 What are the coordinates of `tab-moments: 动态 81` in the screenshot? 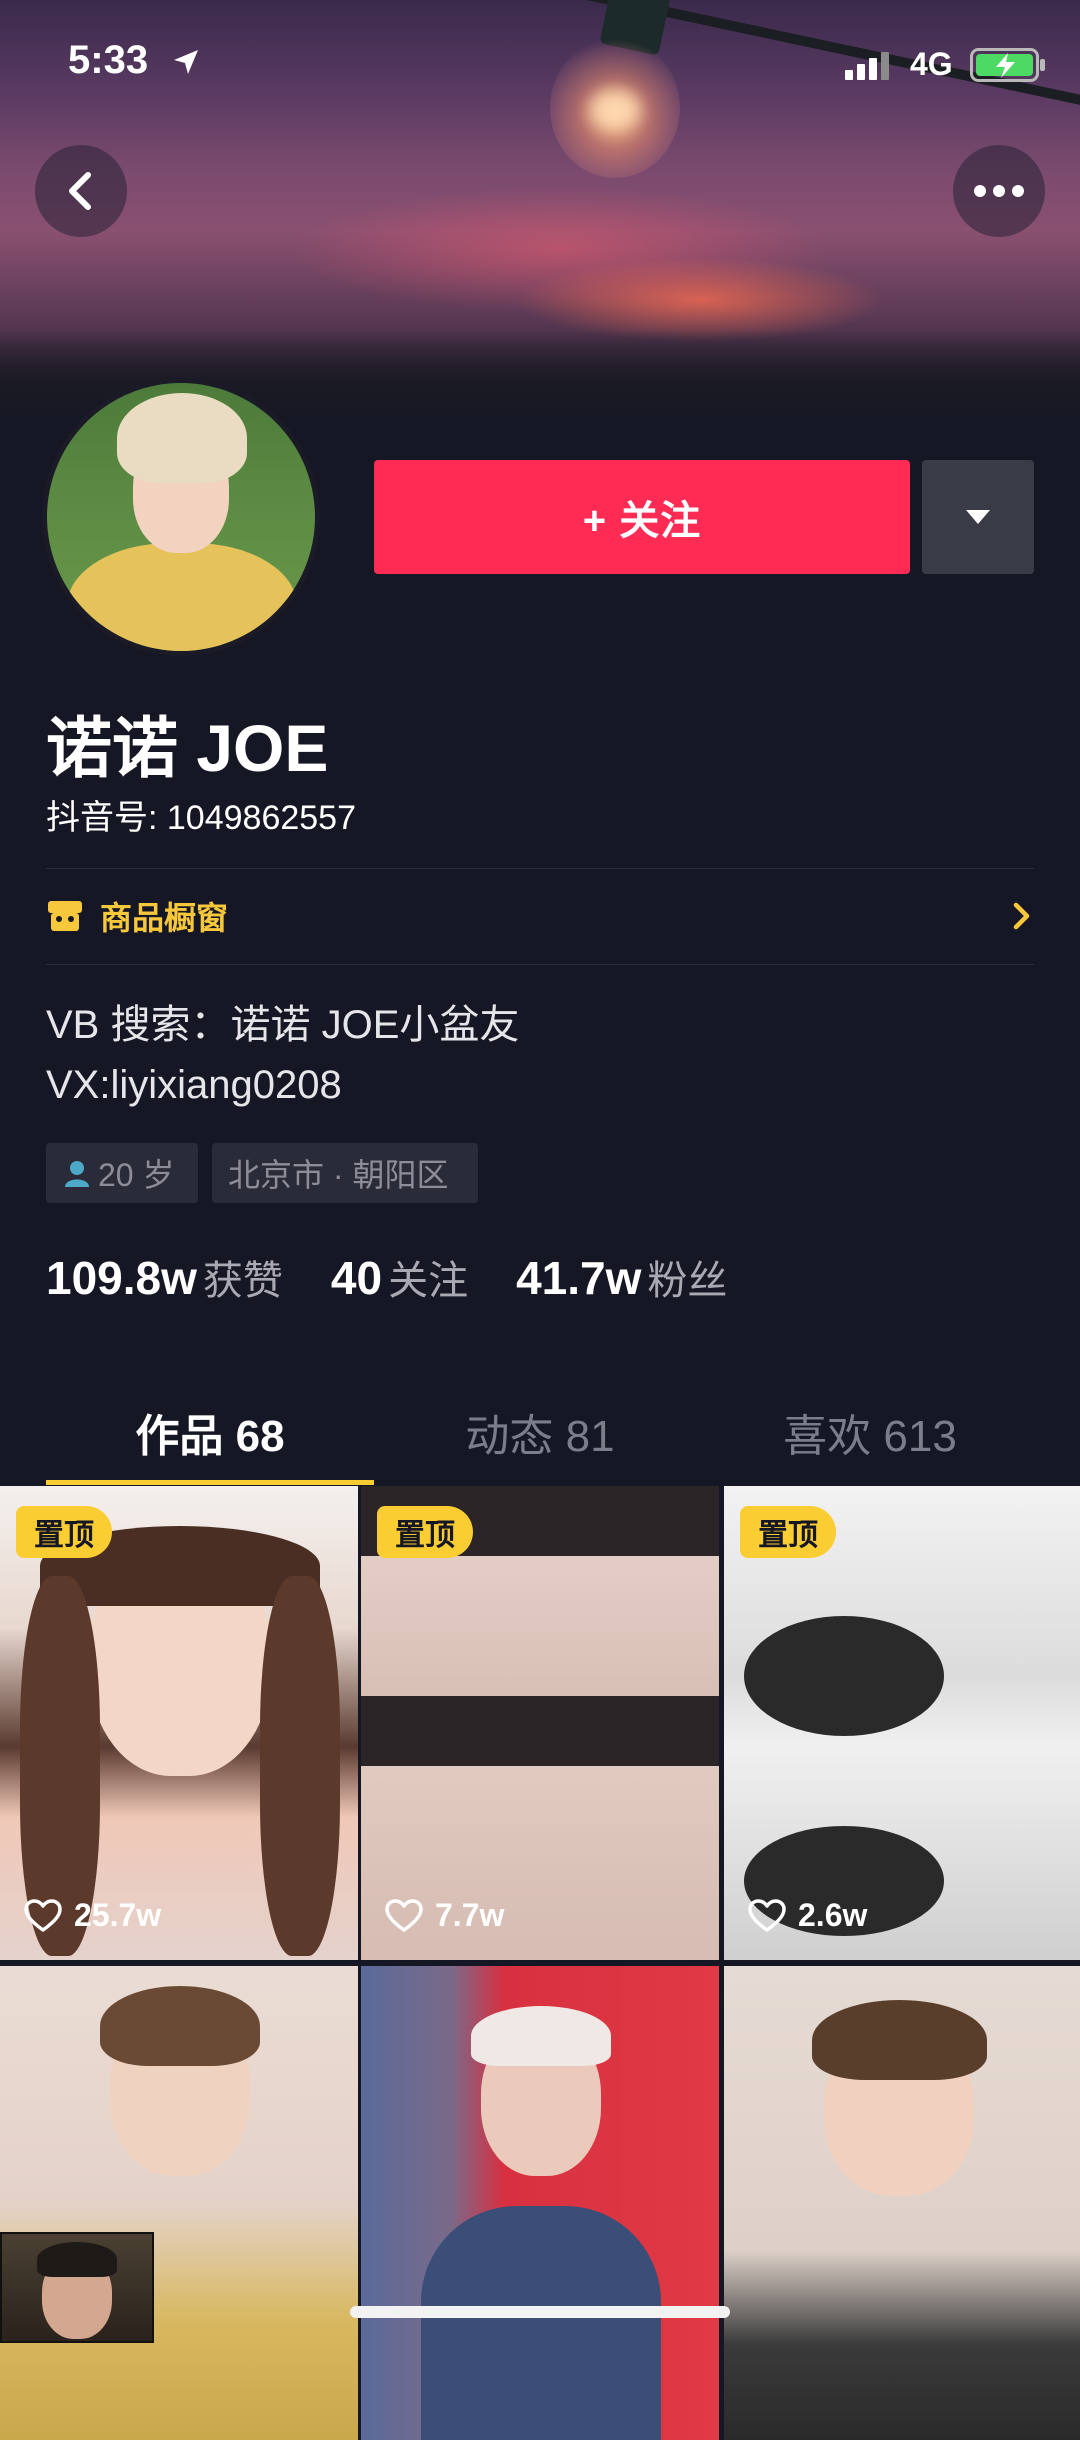 It's located at (540, 1432).